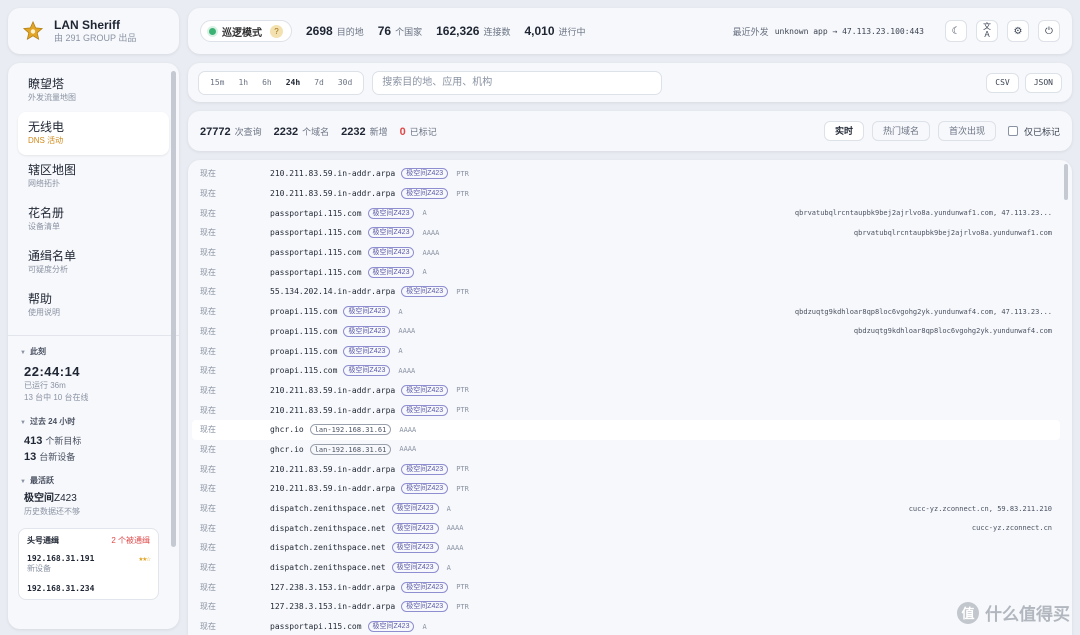 This screenshot has height=635, width=1080. Describe the element at coordinates (88, 588) in the screenshot. I see `wanted-item: 192.168.31.234` at that location.